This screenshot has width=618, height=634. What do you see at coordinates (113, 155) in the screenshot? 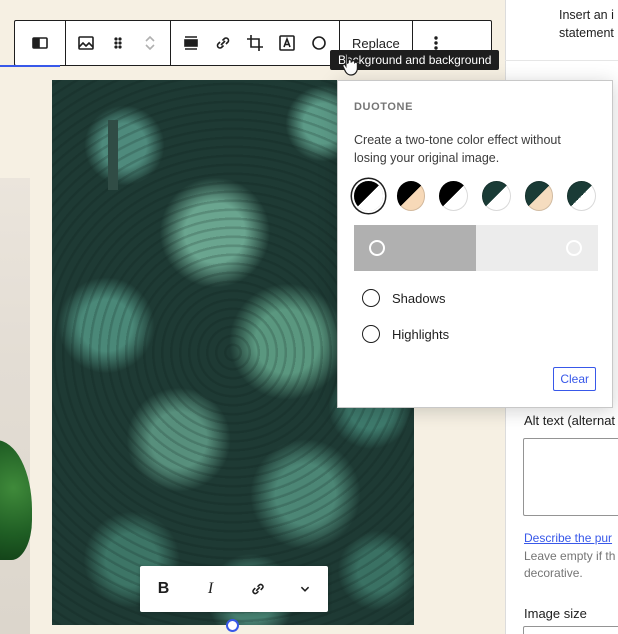
I see `sidebar-thumbnail` at bounding box center [113, 155].